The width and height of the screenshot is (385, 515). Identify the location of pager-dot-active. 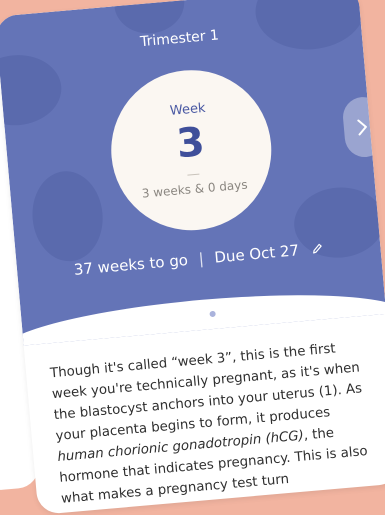
(195, 315).